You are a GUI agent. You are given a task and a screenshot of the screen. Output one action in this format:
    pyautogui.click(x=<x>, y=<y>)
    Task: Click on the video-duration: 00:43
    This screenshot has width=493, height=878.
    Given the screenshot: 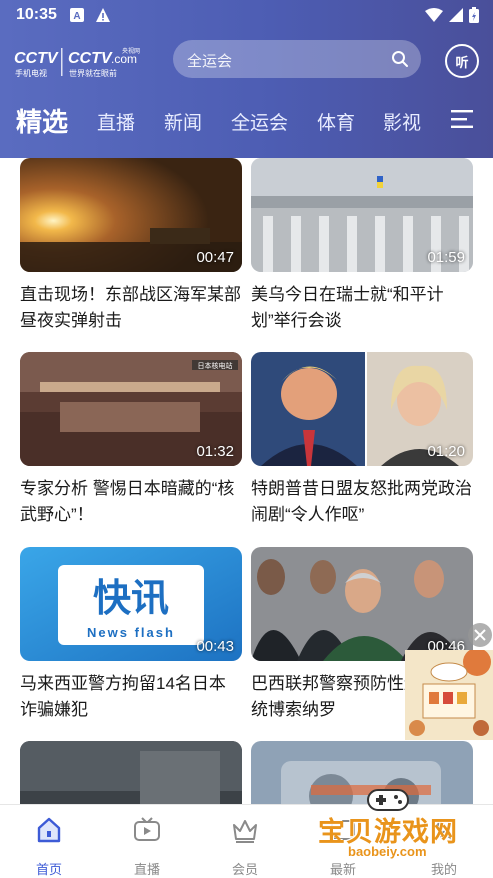 What is the action you would take?
    pyautogui.click(x=215, y=646)
    